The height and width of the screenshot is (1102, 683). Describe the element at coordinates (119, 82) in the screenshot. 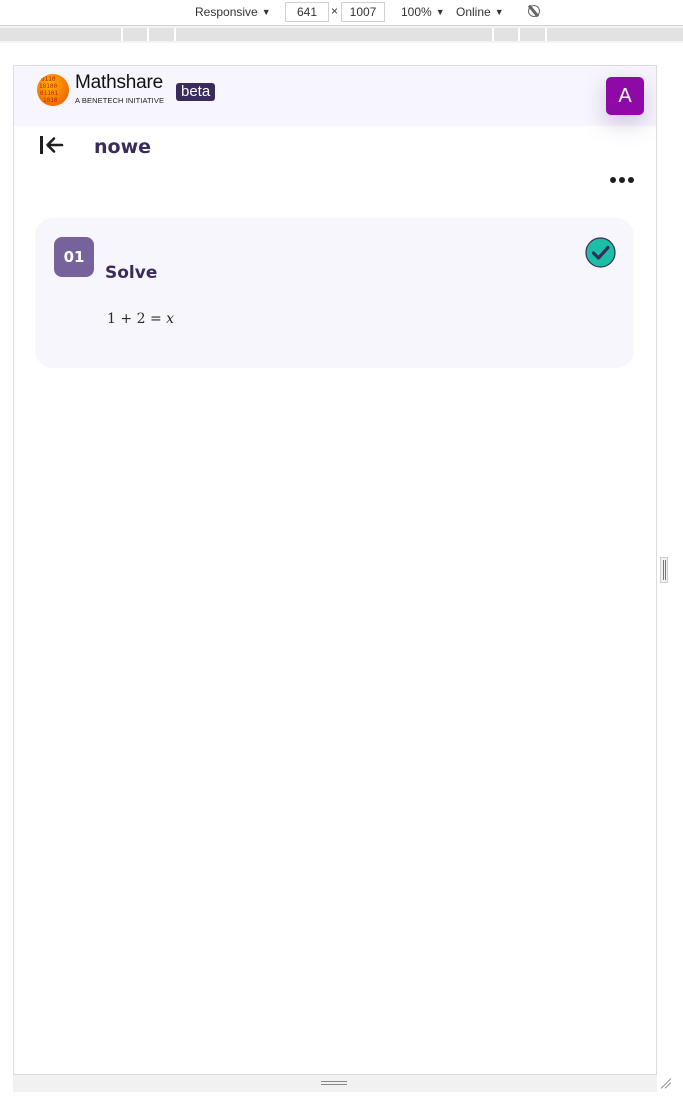

I see `brand-name: Mathshare` at that location.